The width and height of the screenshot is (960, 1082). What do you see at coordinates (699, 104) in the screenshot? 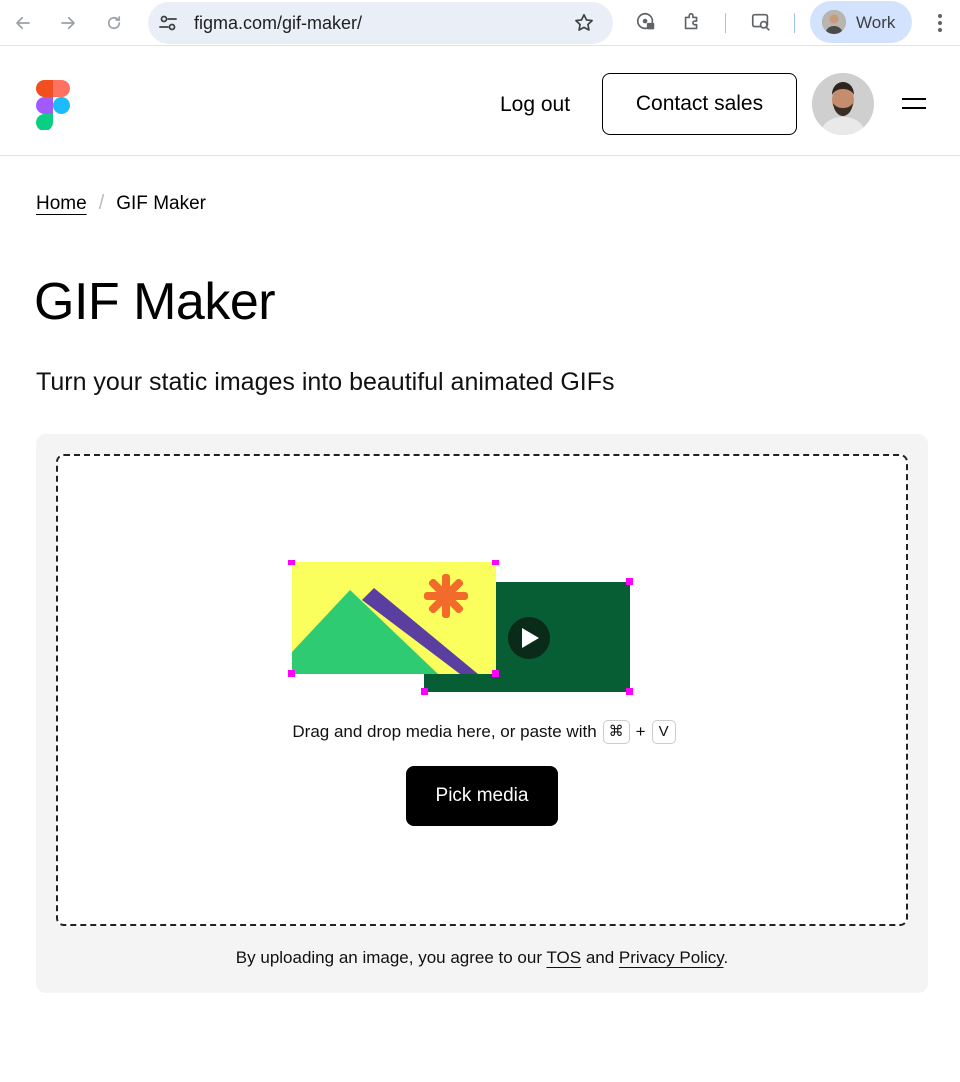
I see `contact-sales-button: Contact sales` at bounding box center [699, 104].